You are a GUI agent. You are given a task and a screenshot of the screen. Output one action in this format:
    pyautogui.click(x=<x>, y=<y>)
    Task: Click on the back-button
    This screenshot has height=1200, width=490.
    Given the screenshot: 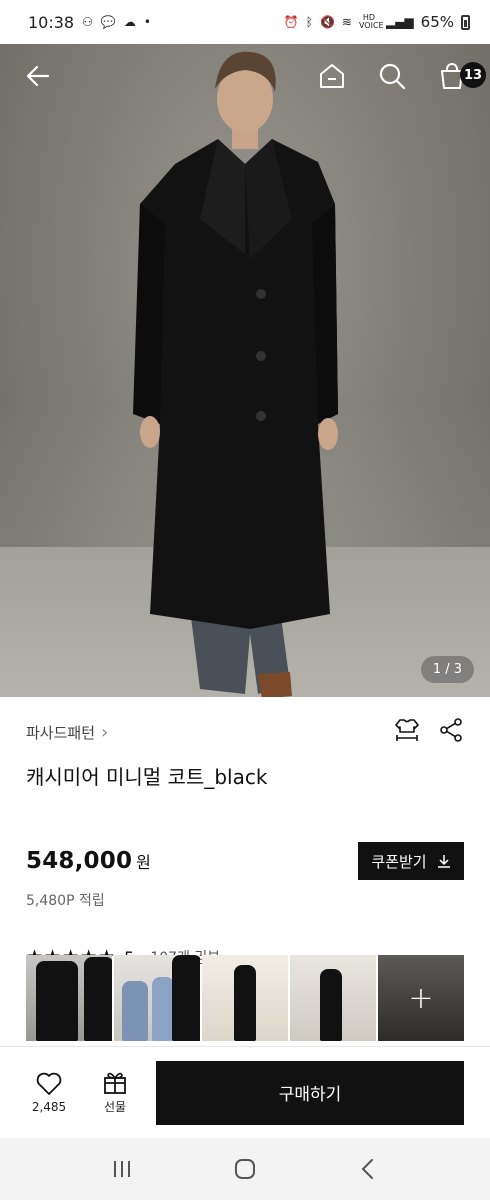 What is the action you would take?
    pyautogui.click(x=38, y=76)
    